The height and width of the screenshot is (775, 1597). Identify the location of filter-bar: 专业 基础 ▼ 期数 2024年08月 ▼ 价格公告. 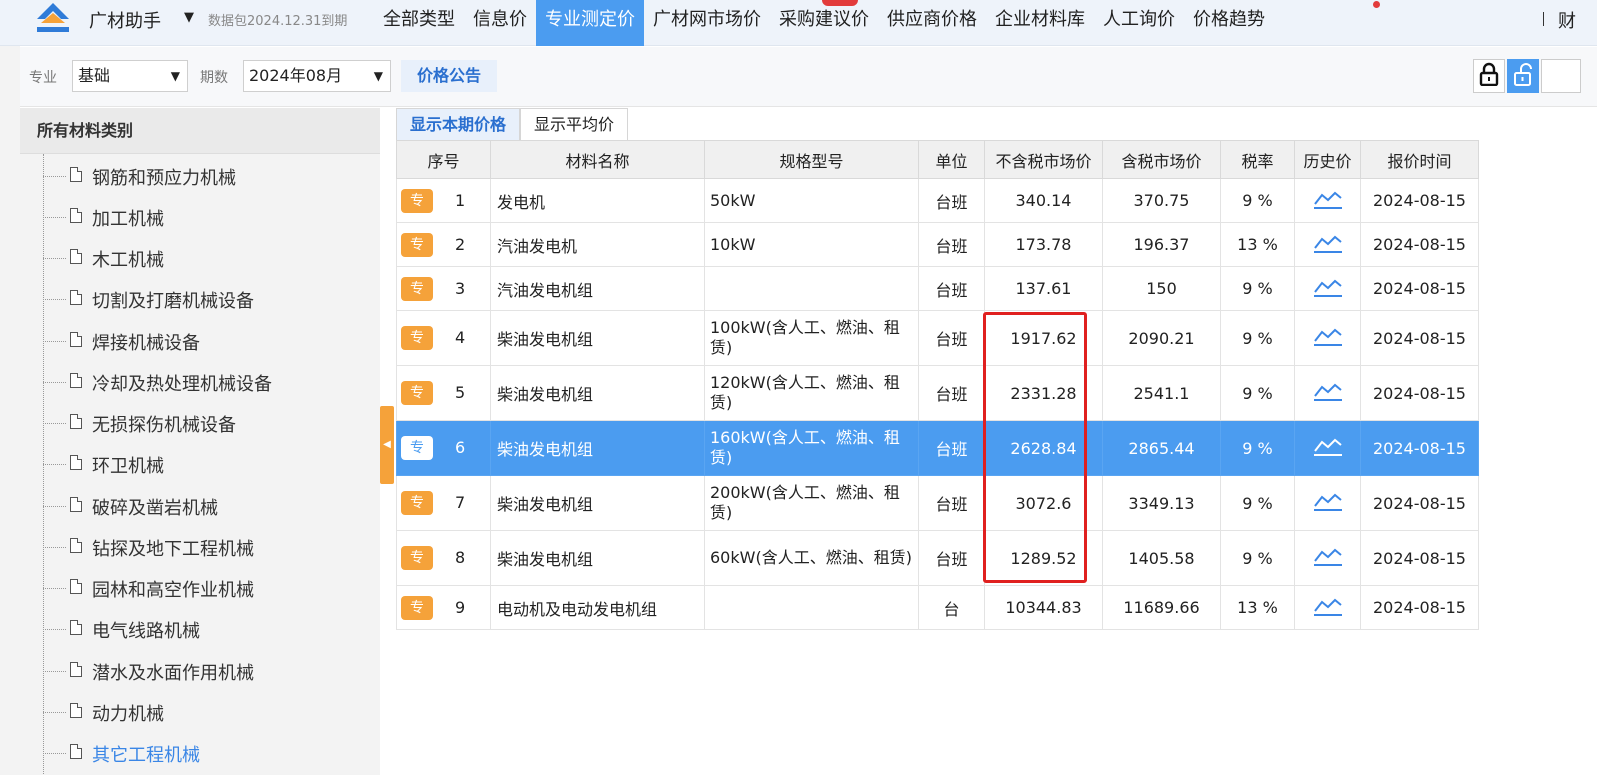
(808, 77).